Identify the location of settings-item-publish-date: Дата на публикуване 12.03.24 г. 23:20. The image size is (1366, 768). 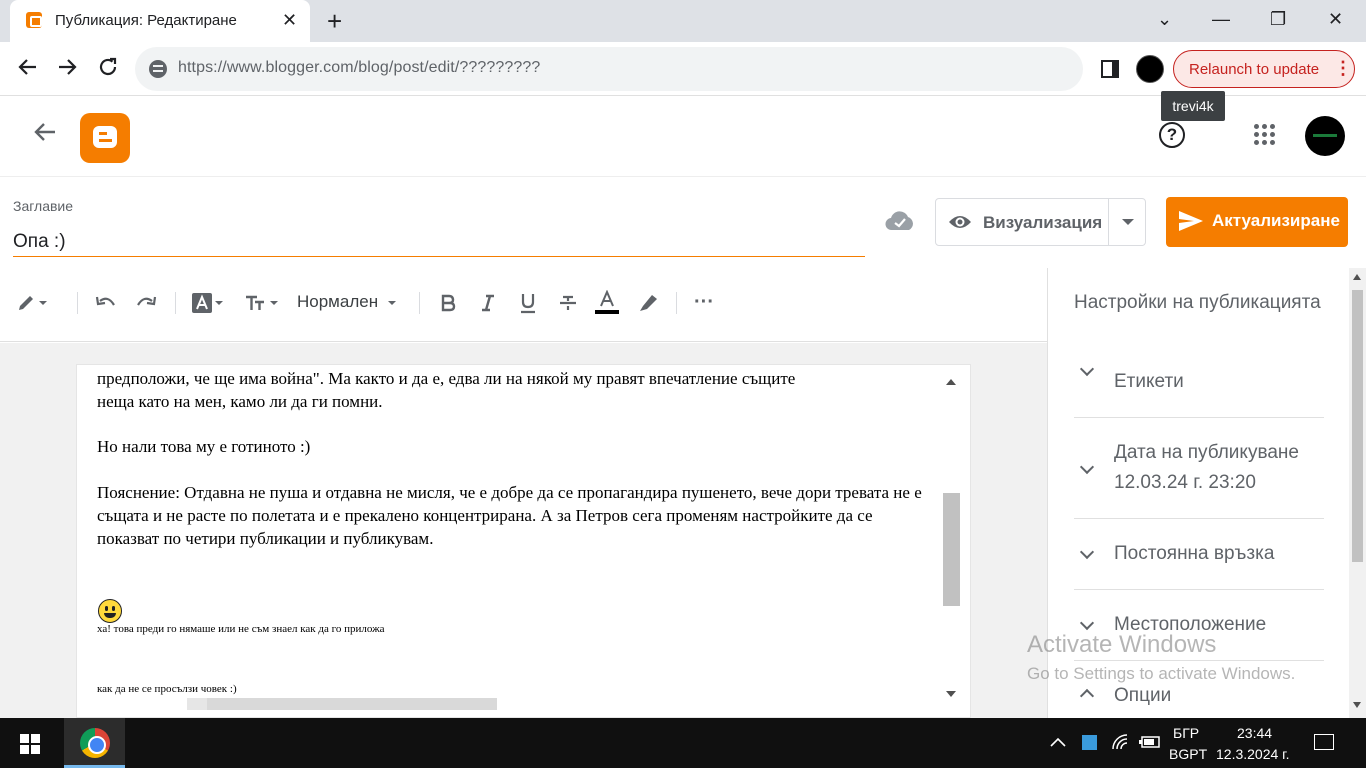
(1199, 468).